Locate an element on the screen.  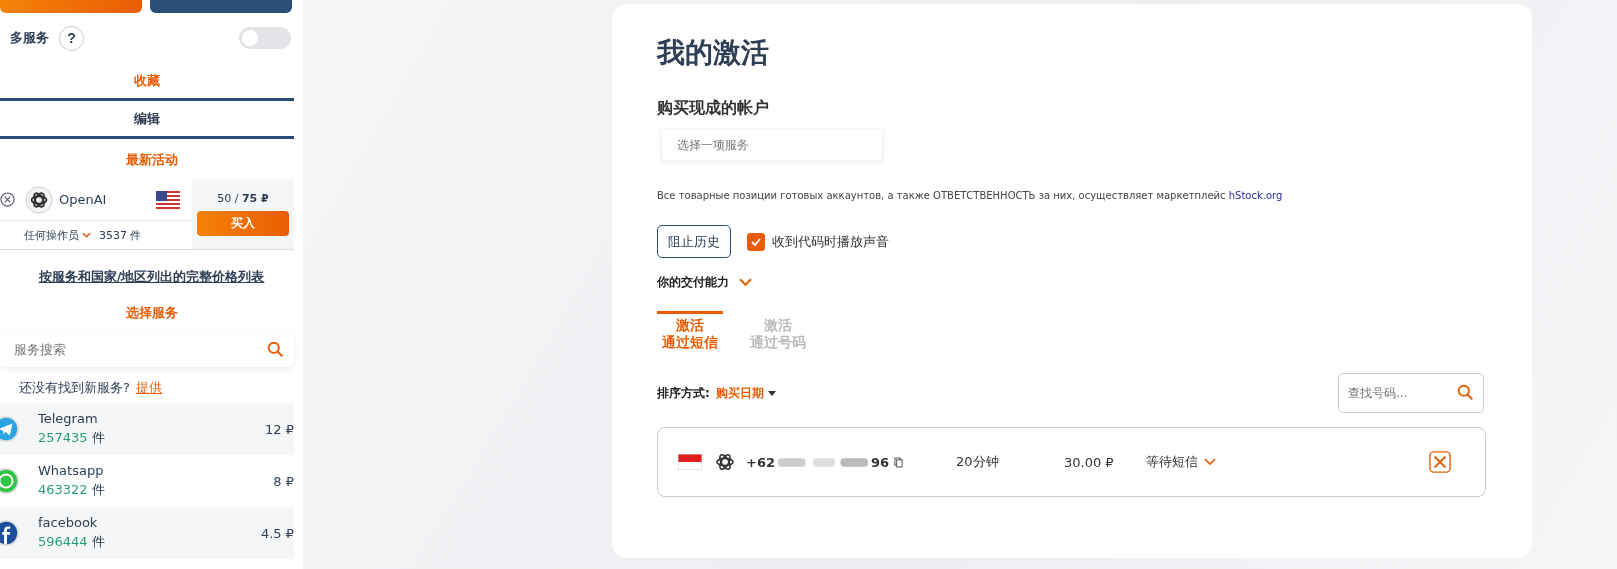
sort-dropdown: 购买日期 is located at coordinates (745, 393).